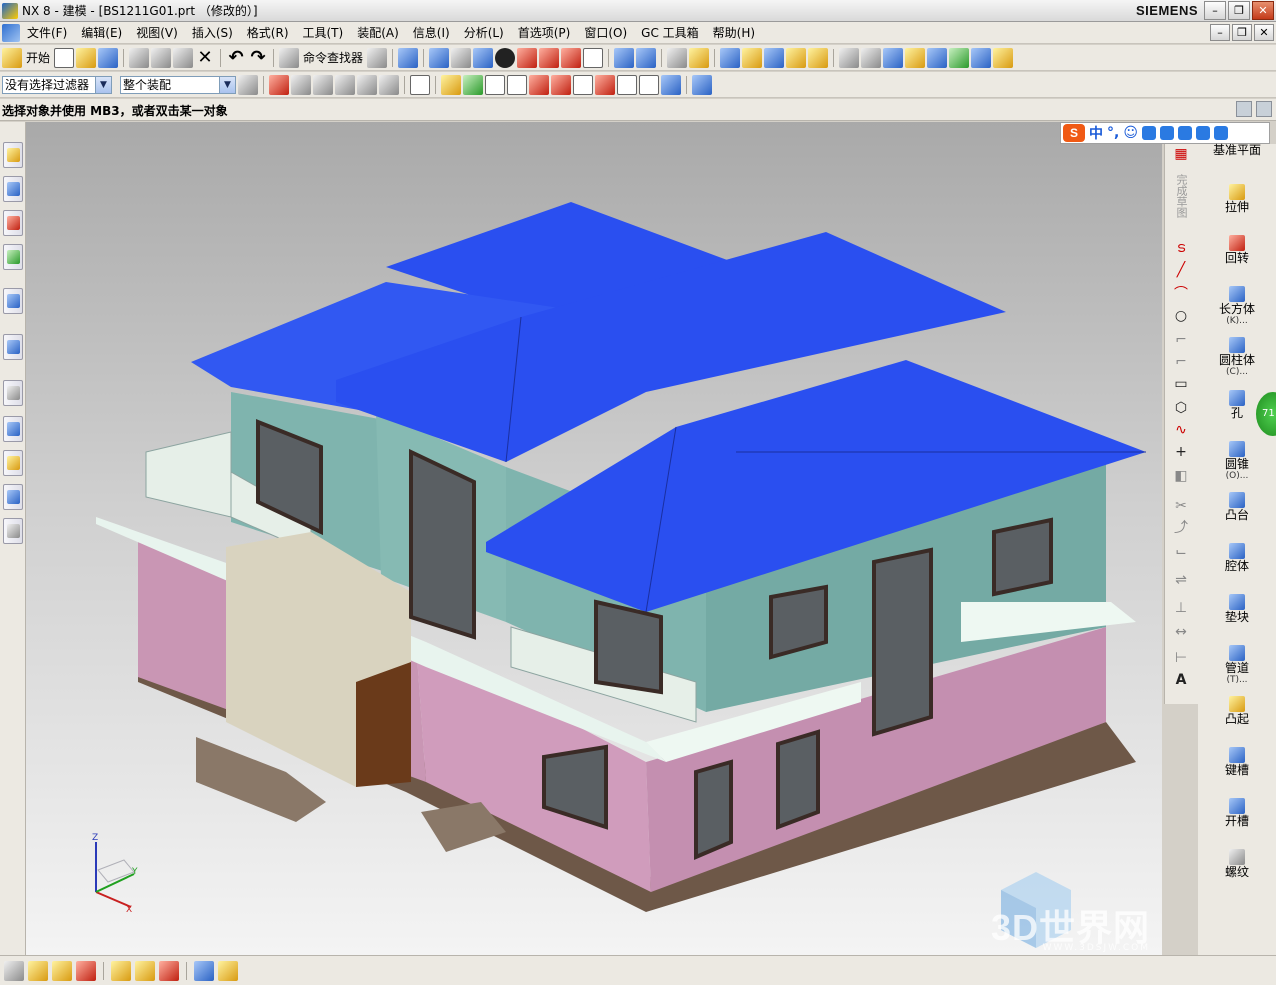 The image size is (1276, 985). I want to click on menu-help: 帮助(H), so click(734, 33).